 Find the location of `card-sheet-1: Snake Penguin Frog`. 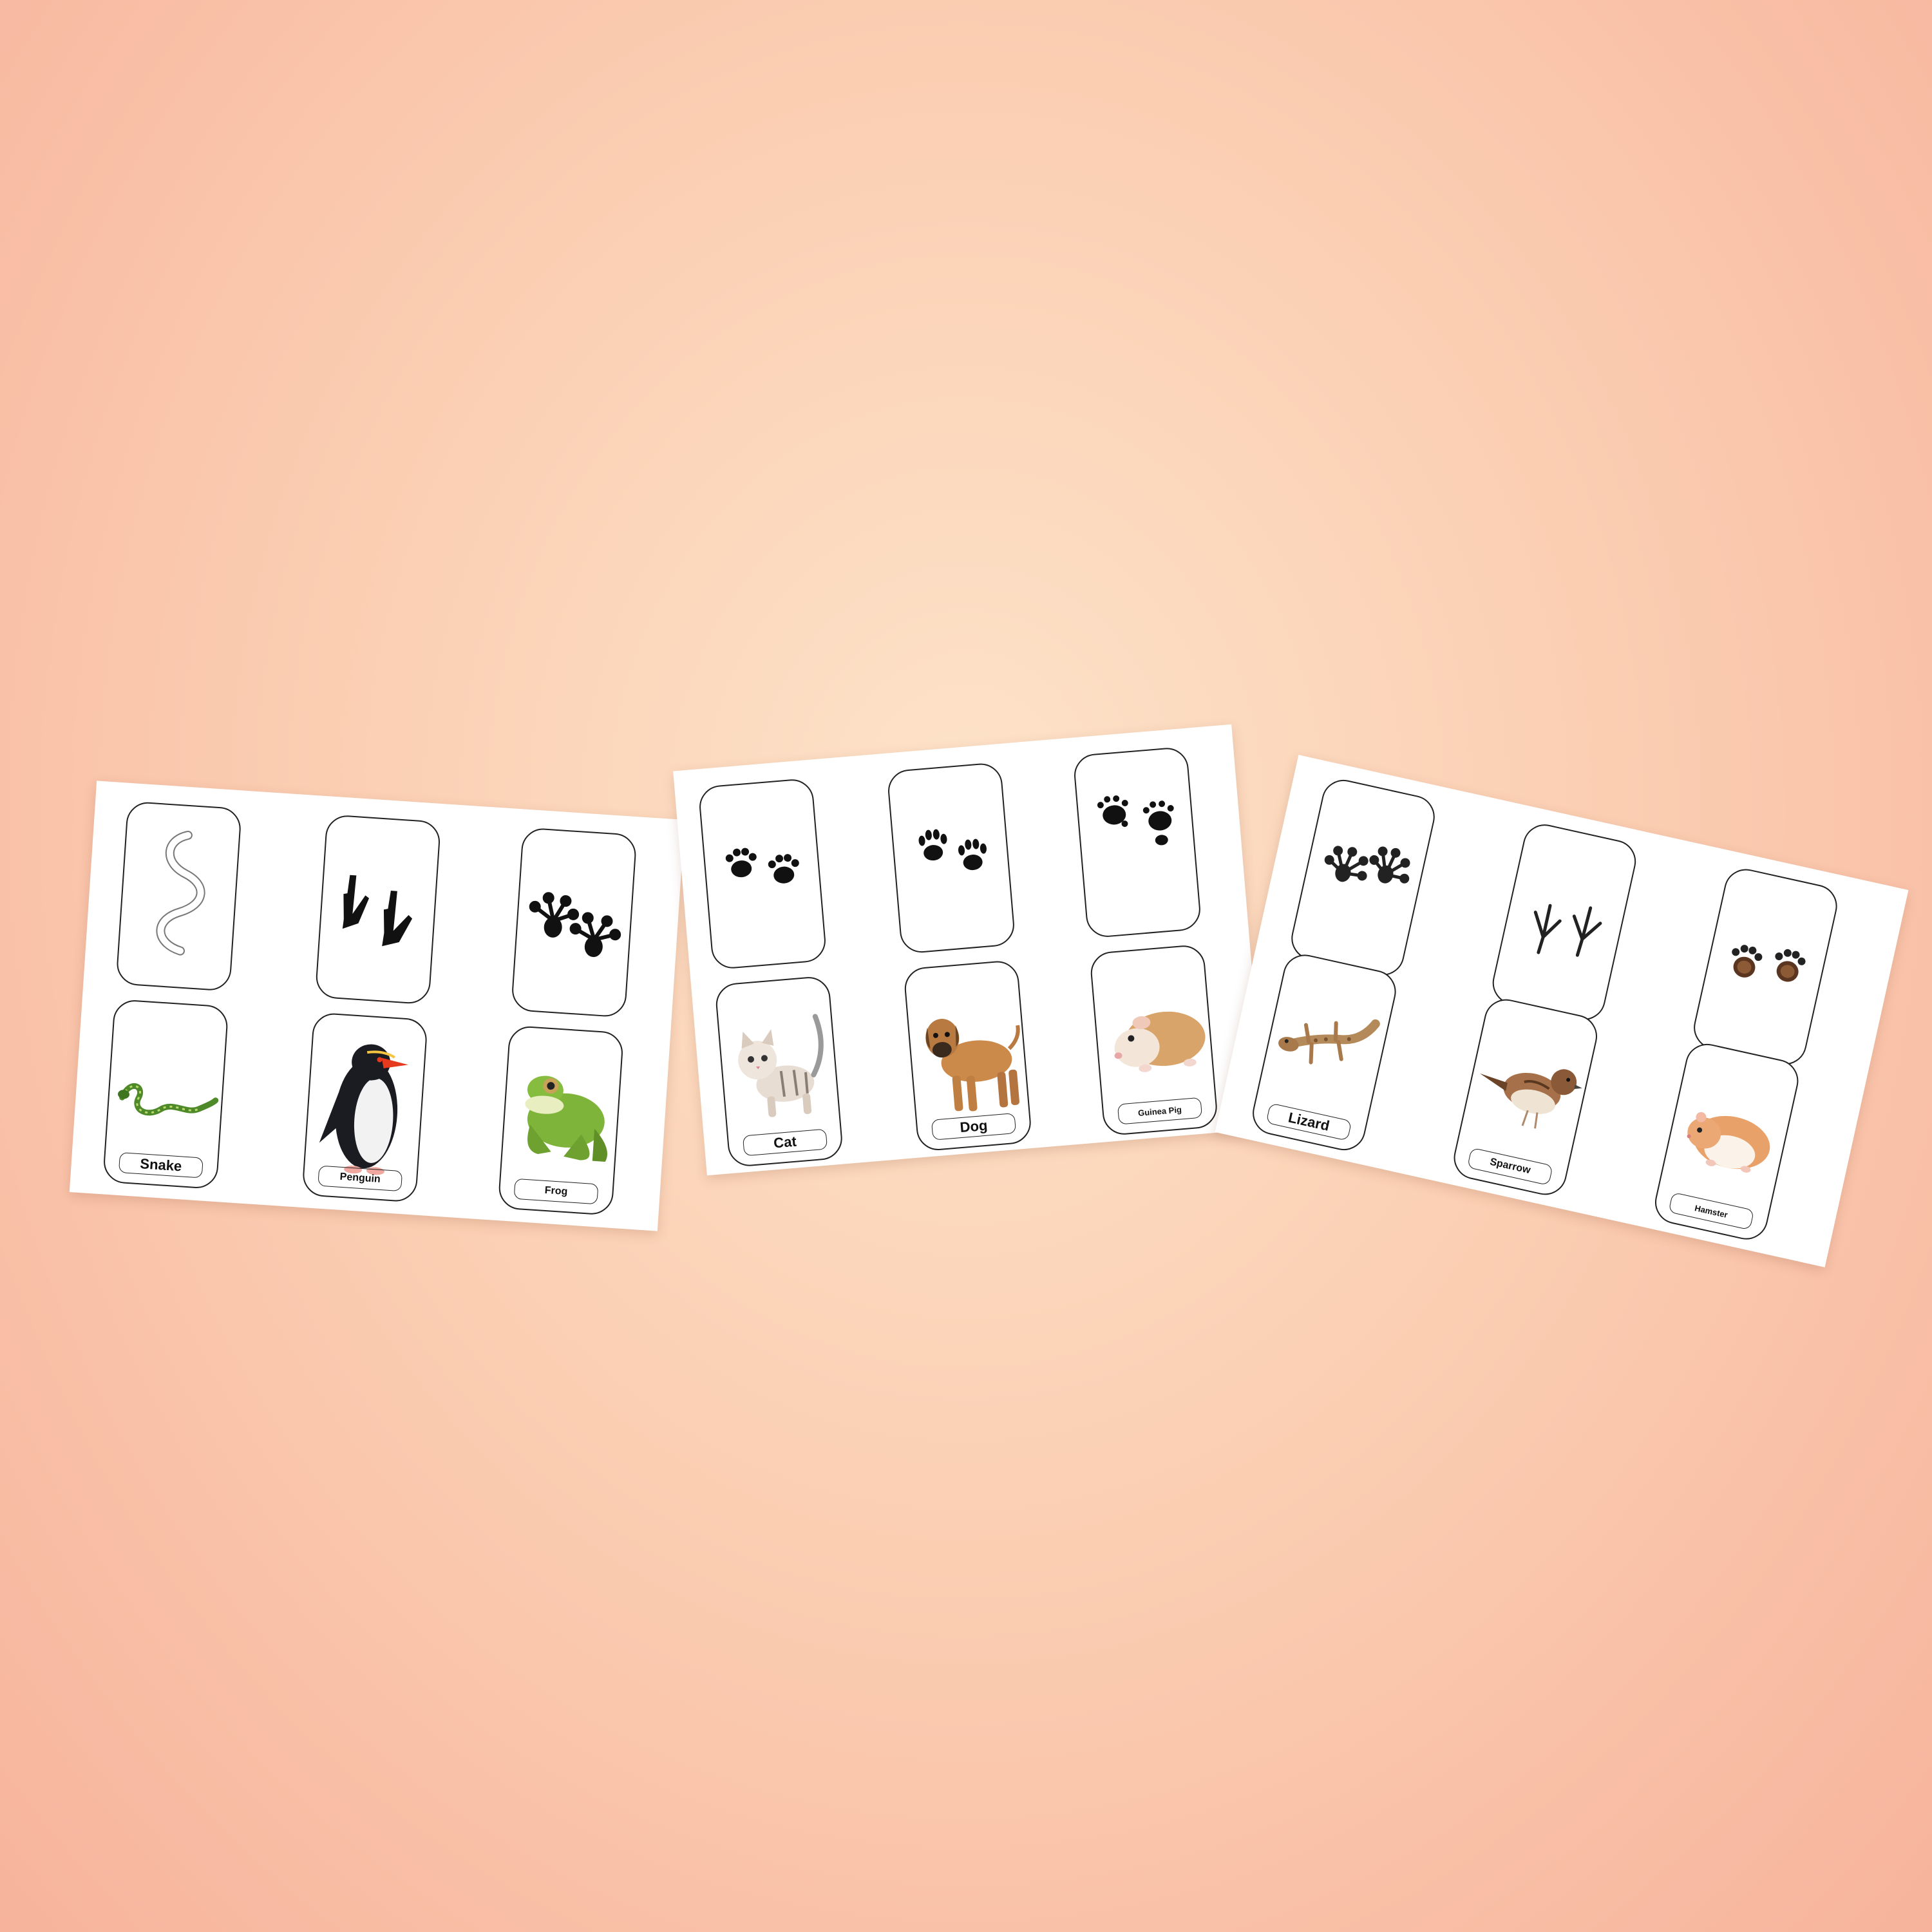

card-sheet-1: Snake Penguin Frog is located at coordinates (377, 1006).